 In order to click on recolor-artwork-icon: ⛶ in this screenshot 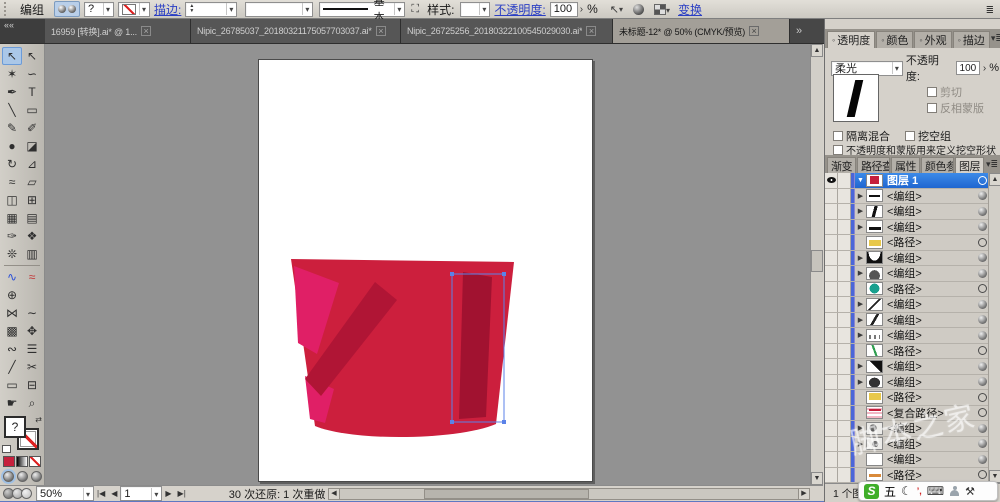, I will do `click(415, 9)`.